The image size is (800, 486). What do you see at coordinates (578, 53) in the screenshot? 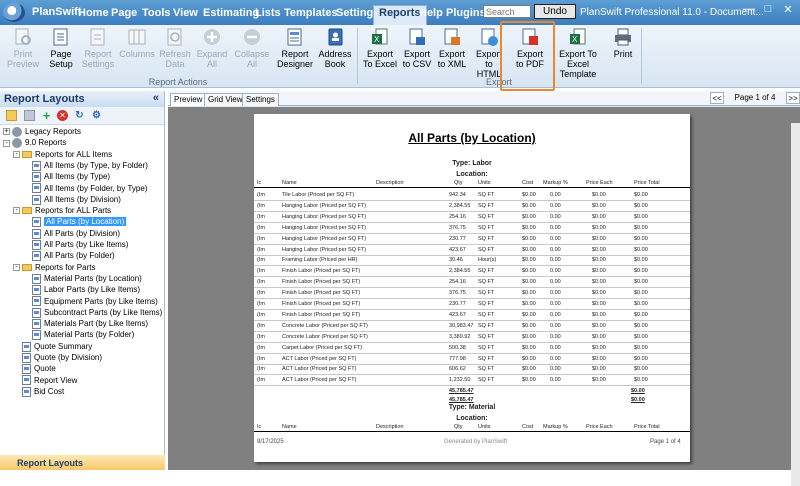
I see `export-to-excel-template-button: X Export To Excel Template` at bounding box center [578, 53].